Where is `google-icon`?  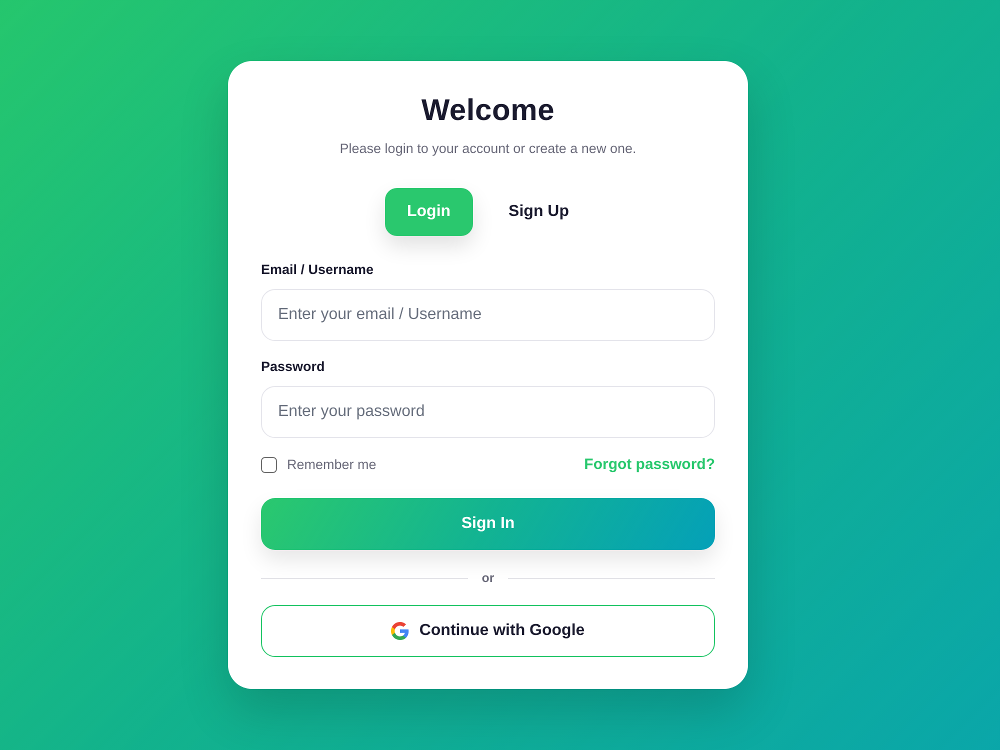
google-icon is located at coordinates (400, 631).